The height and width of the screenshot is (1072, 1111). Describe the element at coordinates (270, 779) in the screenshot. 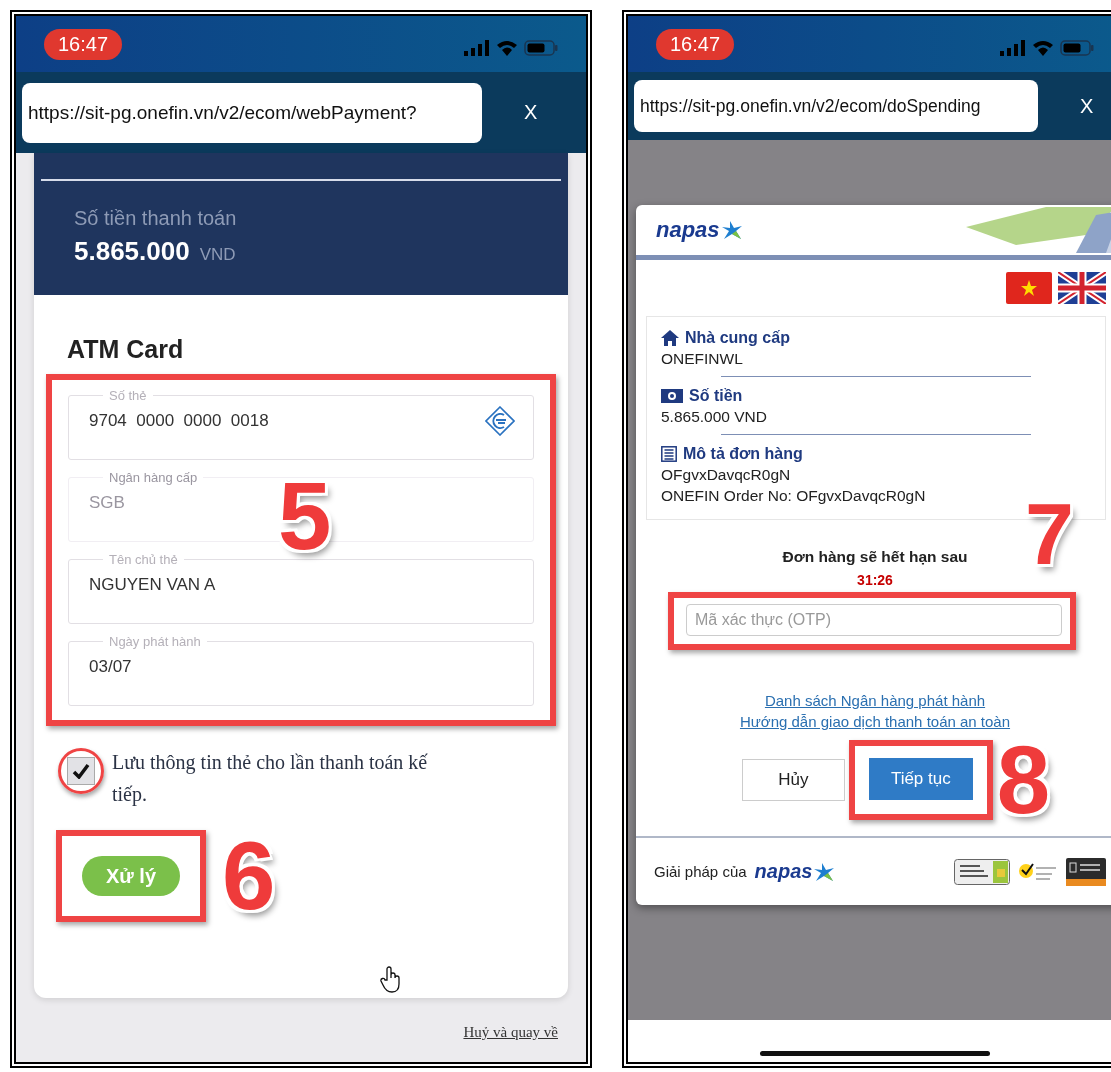

I see `checkbox-label: Lưu thông tin thẻ cho lần thanh toán kế tiếp.` at that location.